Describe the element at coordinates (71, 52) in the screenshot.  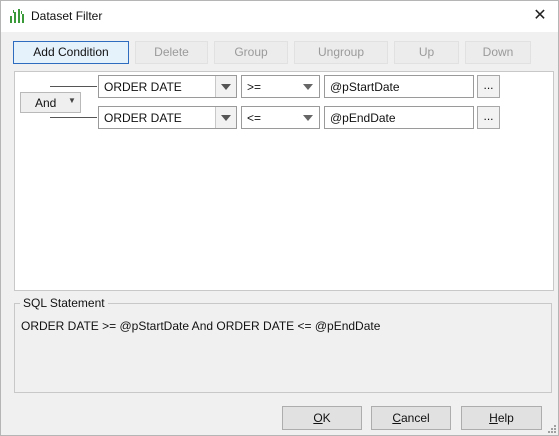
I see `add-condition-button: Add Condition` at that location.